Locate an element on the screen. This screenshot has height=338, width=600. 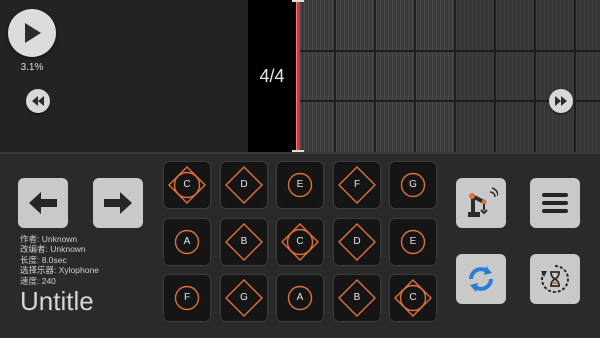
fast-forward-button is located at coordinates (561, 101).